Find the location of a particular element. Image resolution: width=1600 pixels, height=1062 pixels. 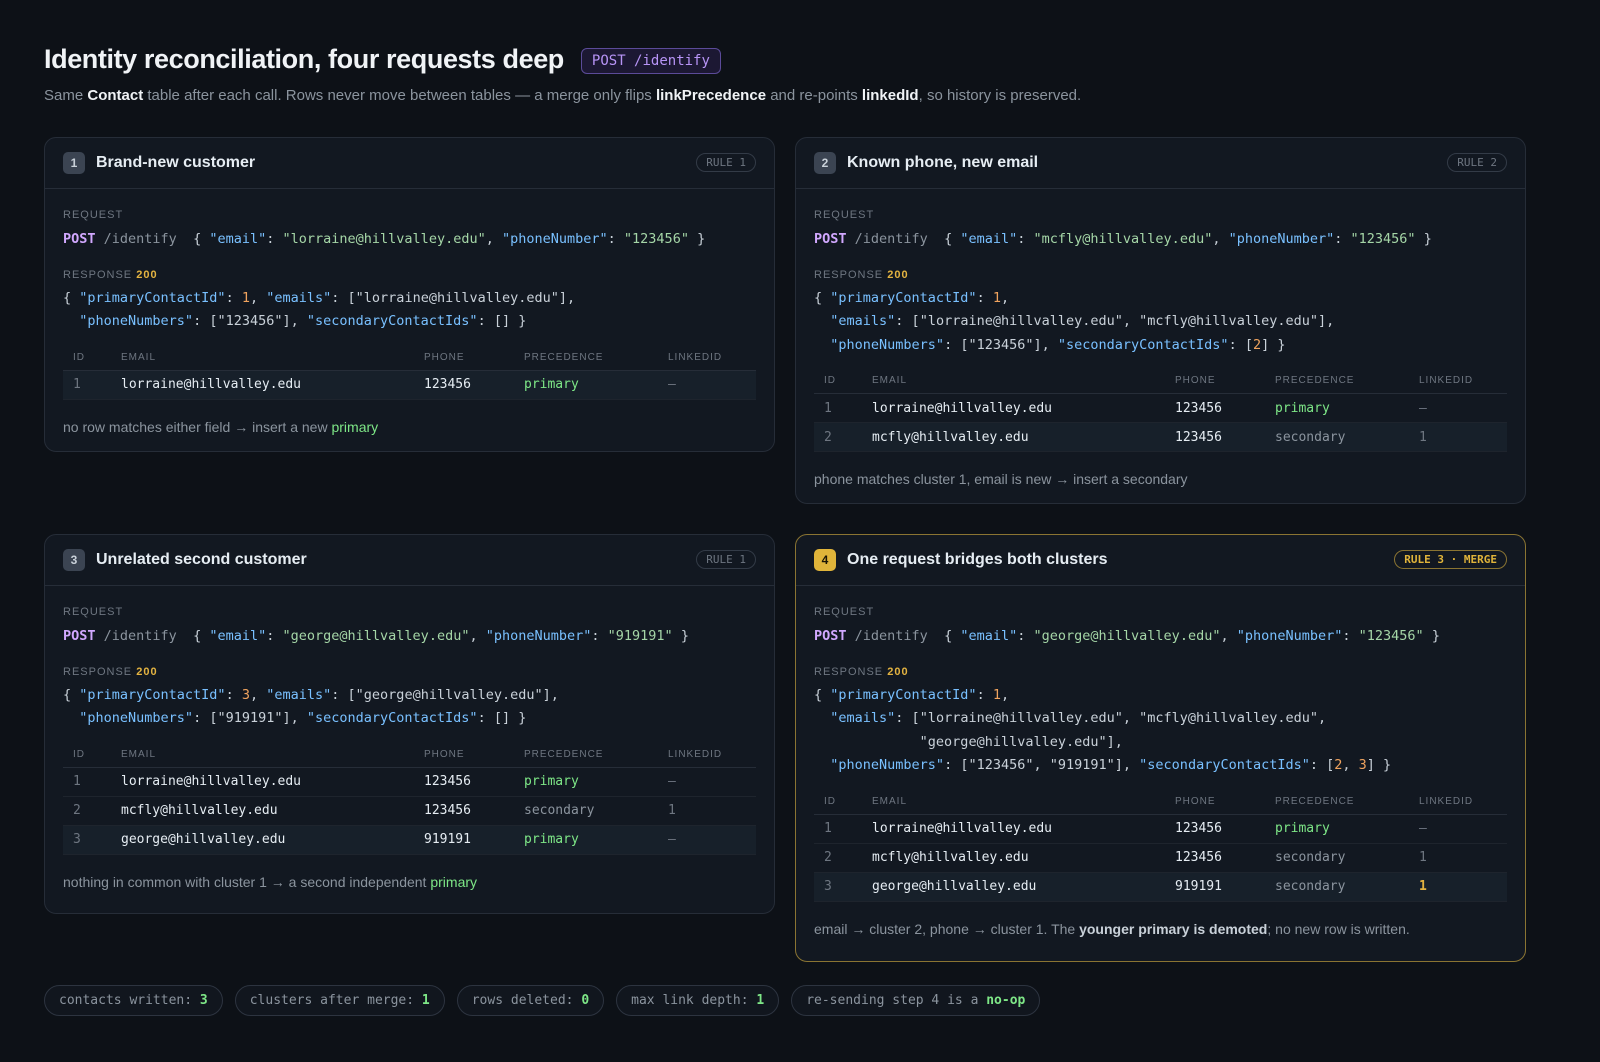

table-row: 3 george@hillvalley.edu 919191 secondary 1 is located at coordinates (1160, 887).